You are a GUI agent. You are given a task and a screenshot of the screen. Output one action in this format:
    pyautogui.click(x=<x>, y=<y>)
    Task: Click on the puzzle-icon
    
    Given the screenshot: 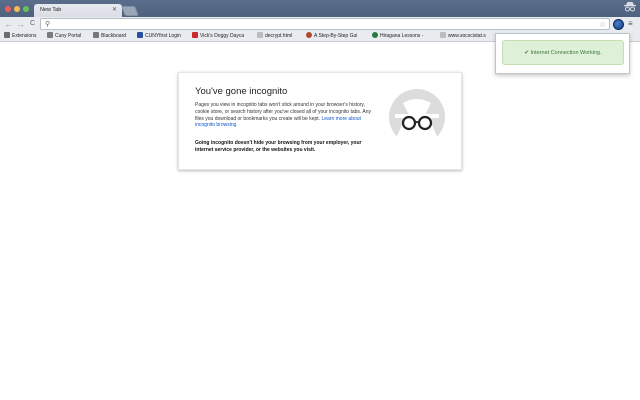 What is the action you would take?
    pyautogui.click(x=7, y=35)
    